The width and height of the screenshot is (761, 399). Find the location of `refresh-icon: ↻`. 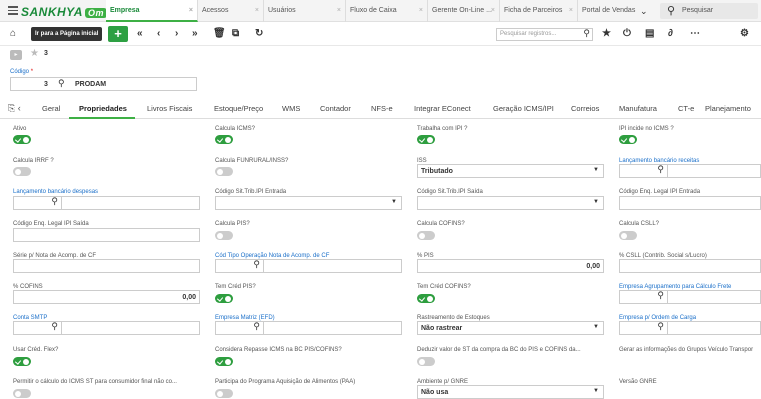

refresh-icon: ↻ is located at coordinates (259, 33).